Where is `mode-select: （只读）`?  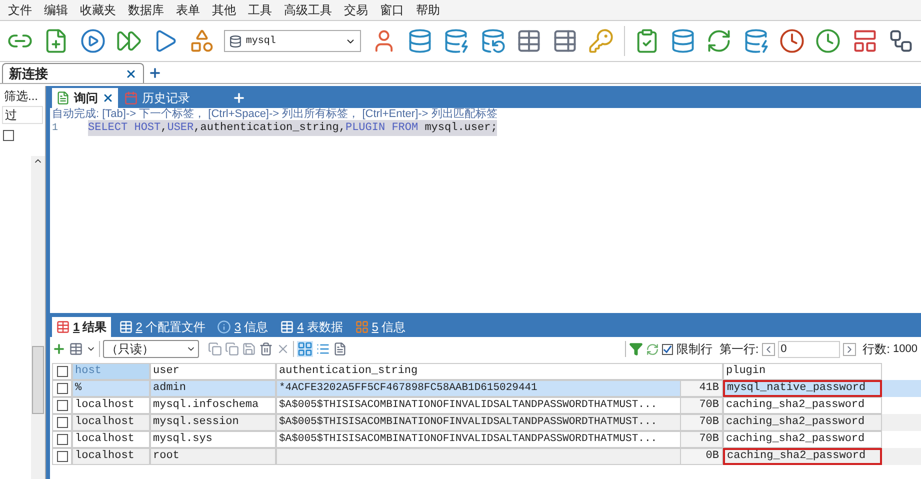 mode-select: （只读） is located at coordinates (151, 349).